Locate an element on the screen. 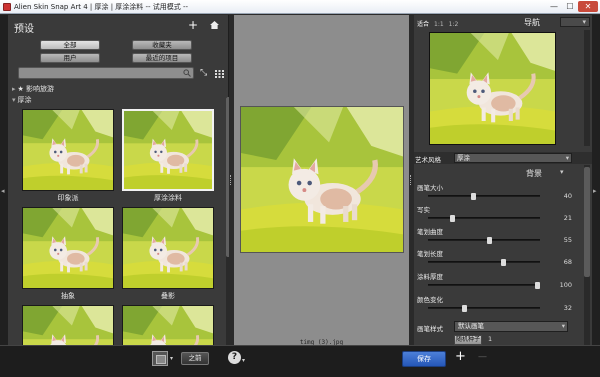  navigator-image is located at coordinates (492, 88).